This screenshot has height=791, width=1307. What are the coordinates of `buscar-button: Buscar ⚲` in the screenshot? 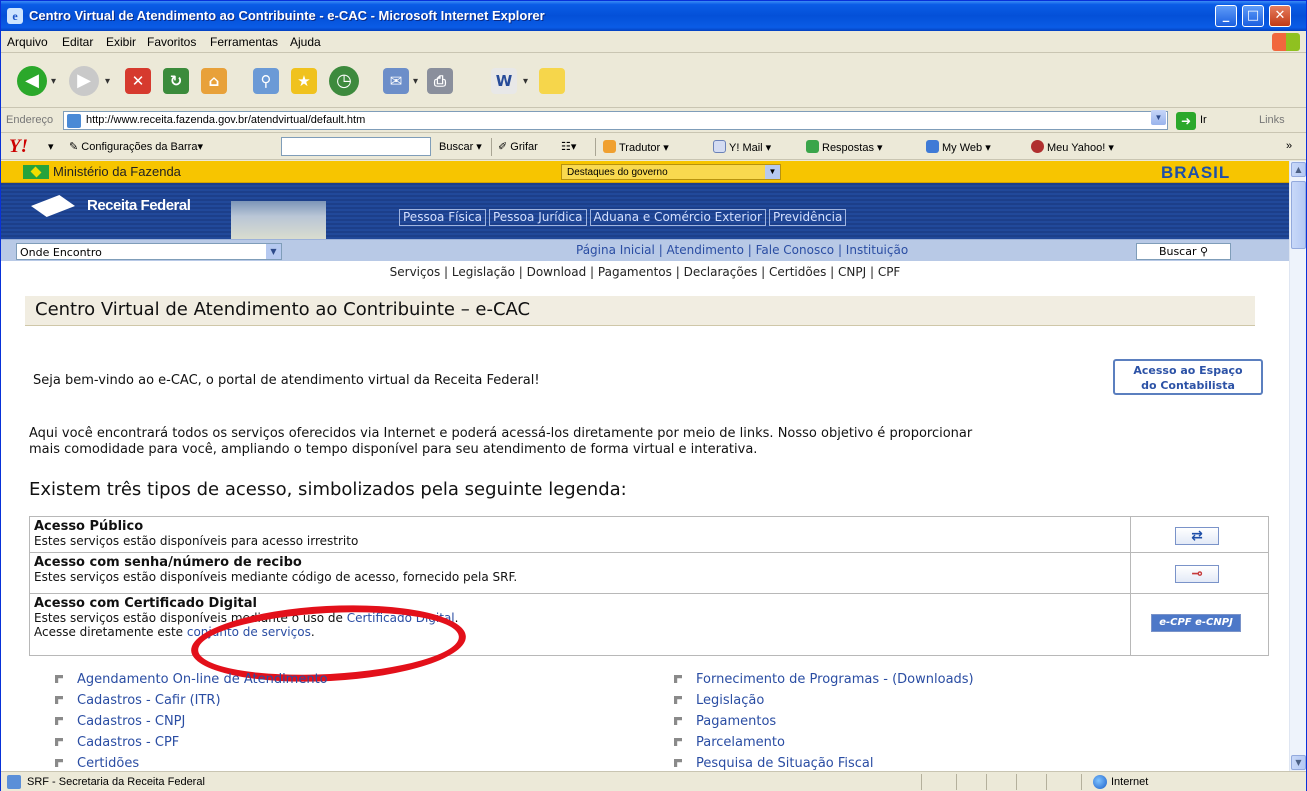 It's located at (1183, 251).